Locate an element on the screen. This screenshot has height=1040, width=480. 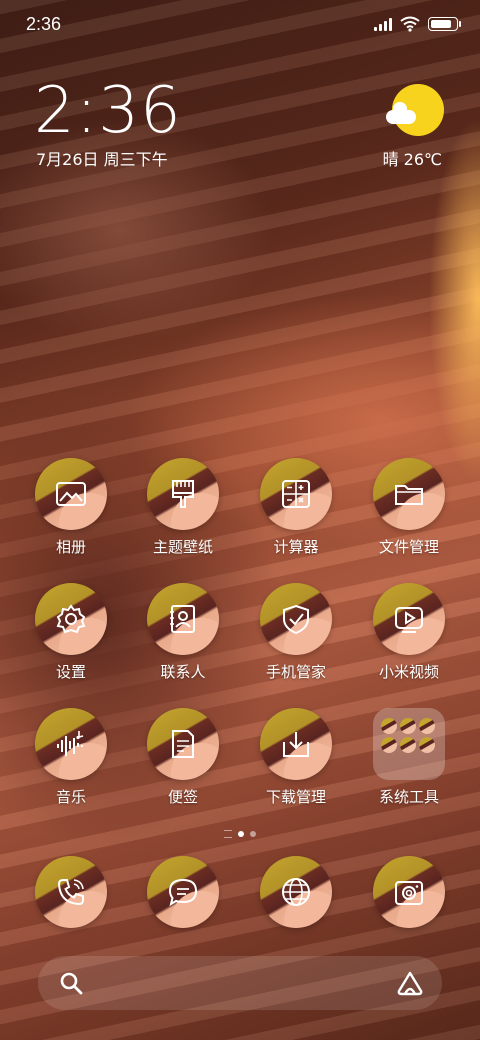
app-label: 联系人 is located at coordinates (183, 672).